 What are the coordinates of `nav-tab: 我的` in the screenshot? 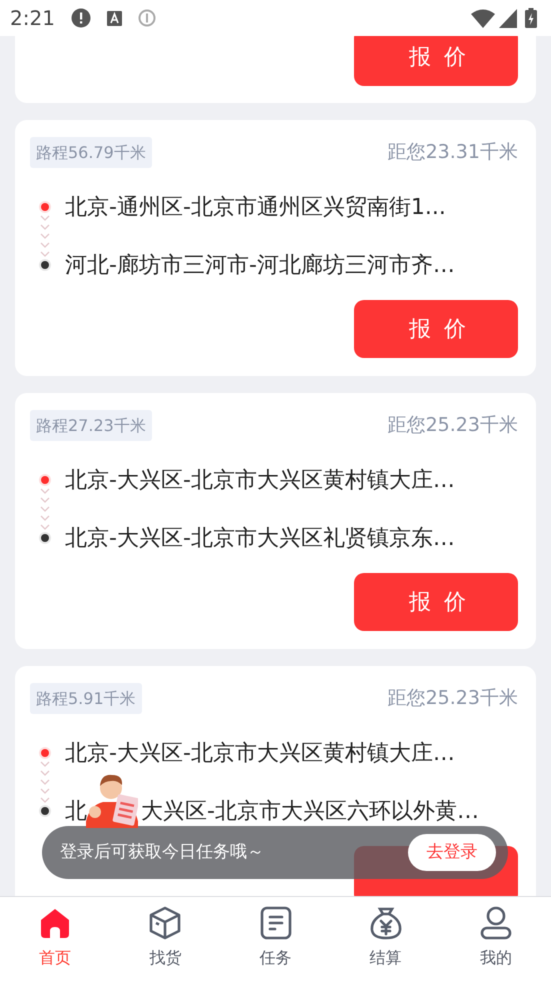 It's located at (495, 939).